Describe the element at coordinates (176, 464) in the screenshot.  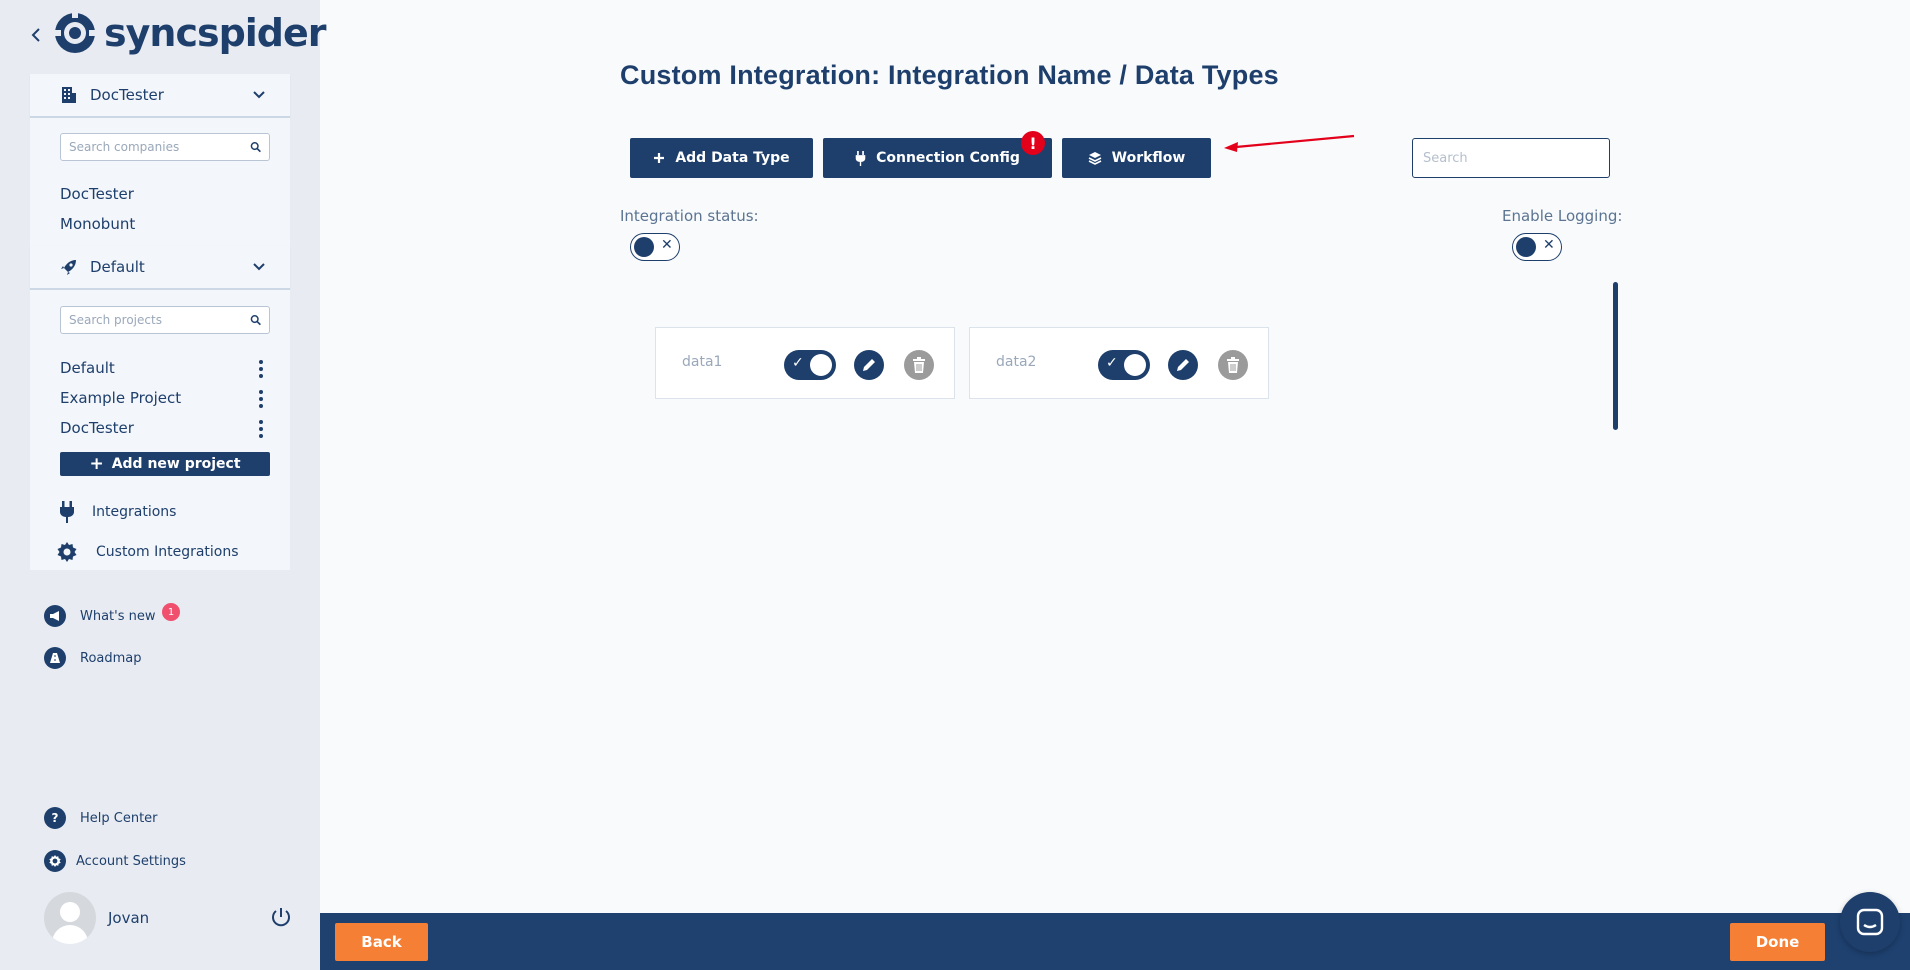
I see `add-project-label: Add new project` at that location.